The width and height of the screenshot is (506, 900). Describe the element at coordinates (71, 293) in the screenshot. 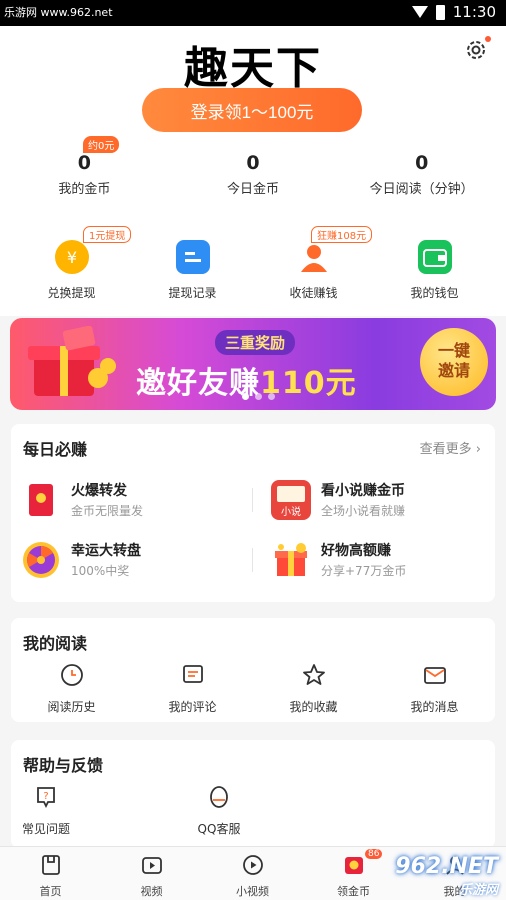

I see `action-label: 兑换提现` at that location.